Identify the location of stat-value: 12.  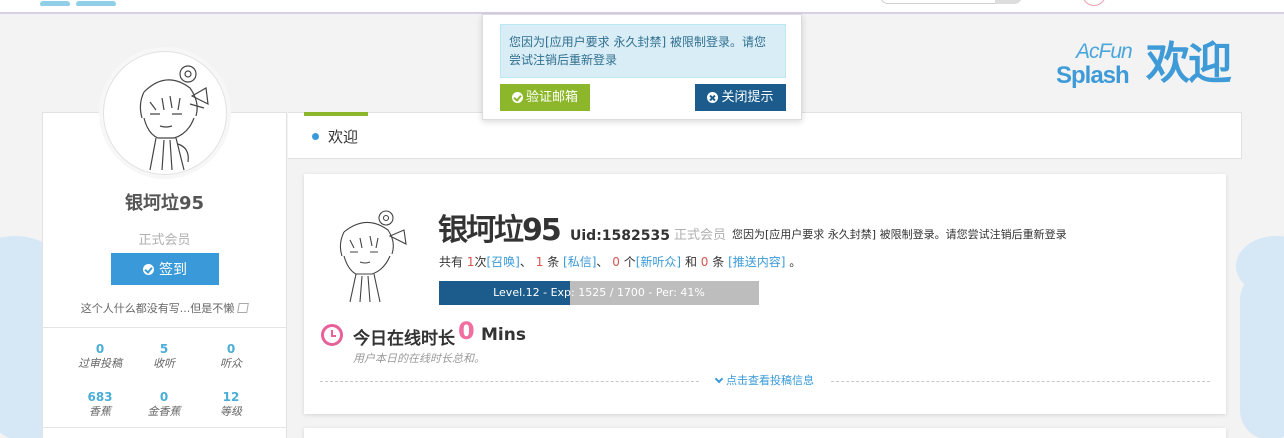
(231, 397).